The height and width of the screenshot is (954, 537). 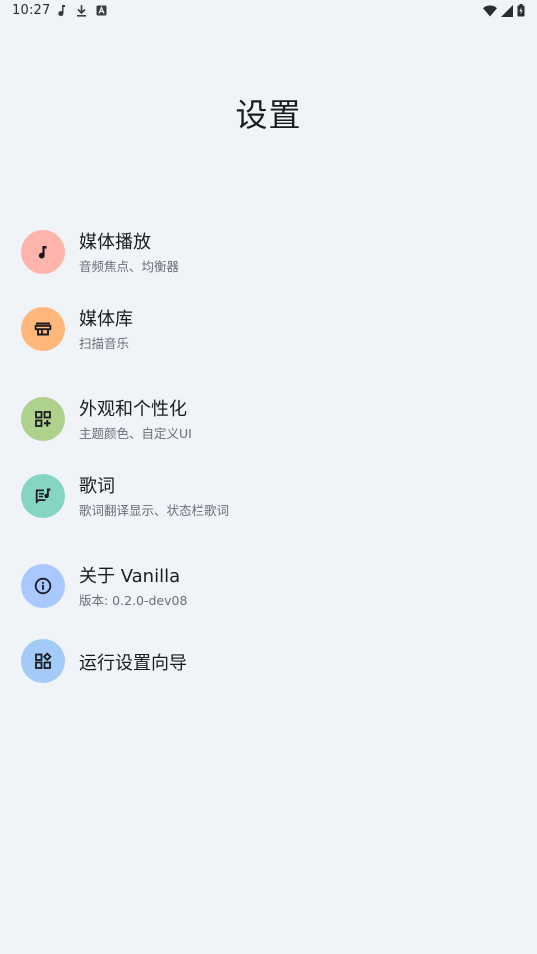 What do you see at coordinates (268, 329) in the screenshot?
I see `settings-item-media-library: 媒体库 扫描音乐` at bounding box center [268, 329].